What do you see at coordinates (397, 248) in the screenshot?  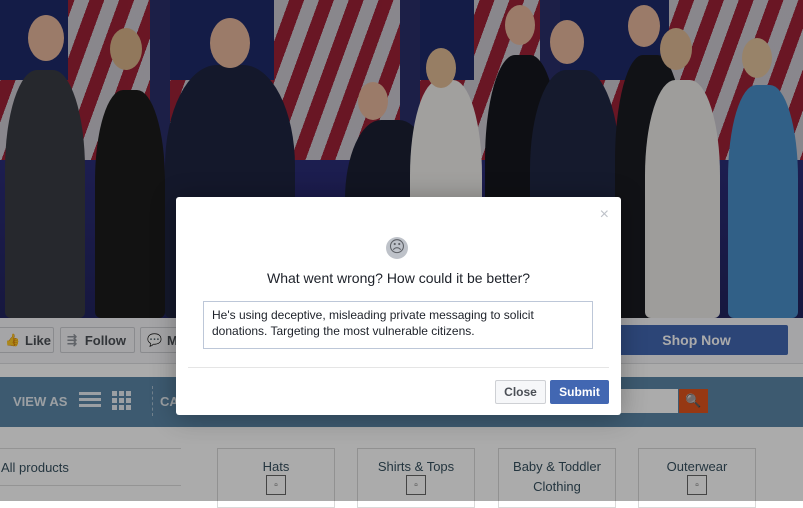 I see `sad-face-icon: ☹` at bounding box center [397, 248].